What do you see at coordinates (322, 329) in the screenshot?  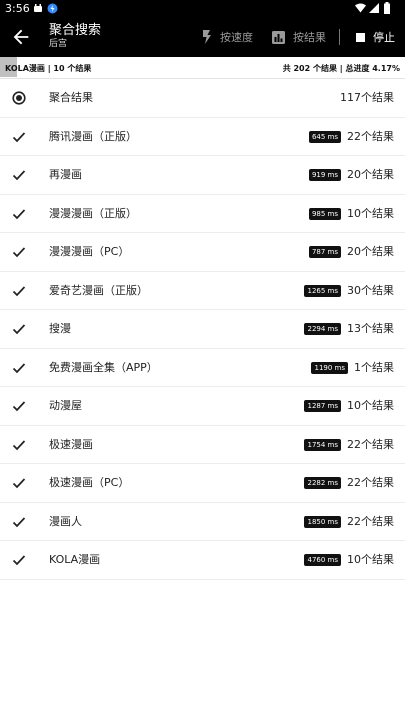 I see `response-time-badge: 2294 ms` at bounding box center [322, 329].